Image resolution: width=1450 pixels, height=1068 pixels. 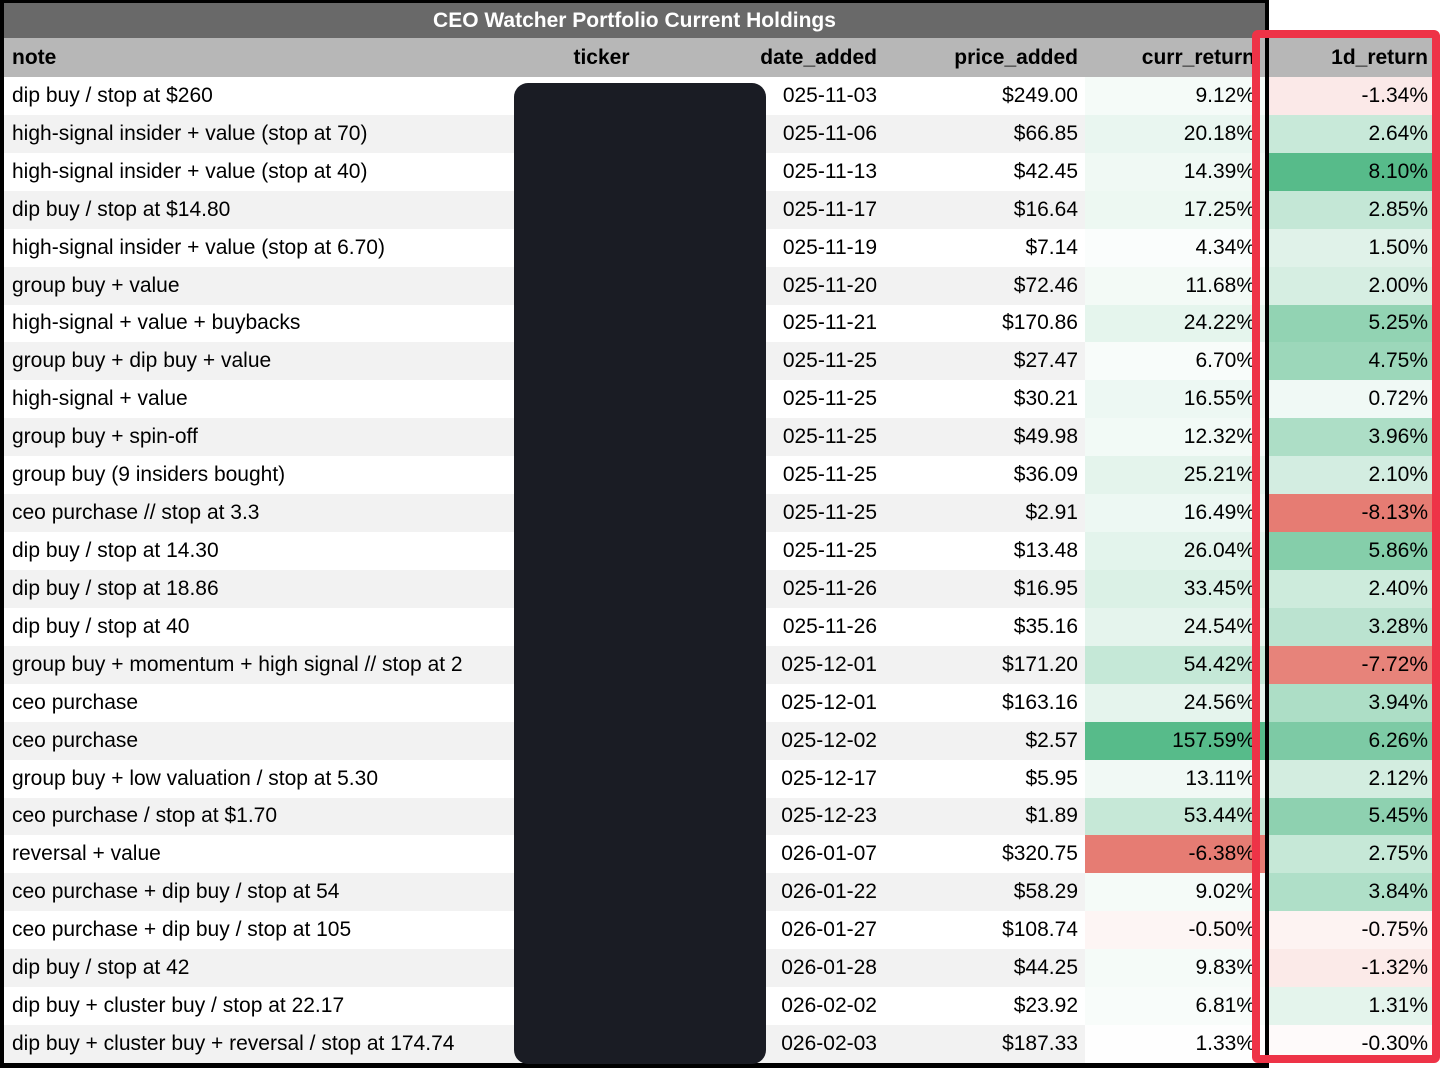 What do you see at coordinates (984, 172) in the screenshot?
I see `price-added-cell: $42.45` at bounding box center [984, 172].